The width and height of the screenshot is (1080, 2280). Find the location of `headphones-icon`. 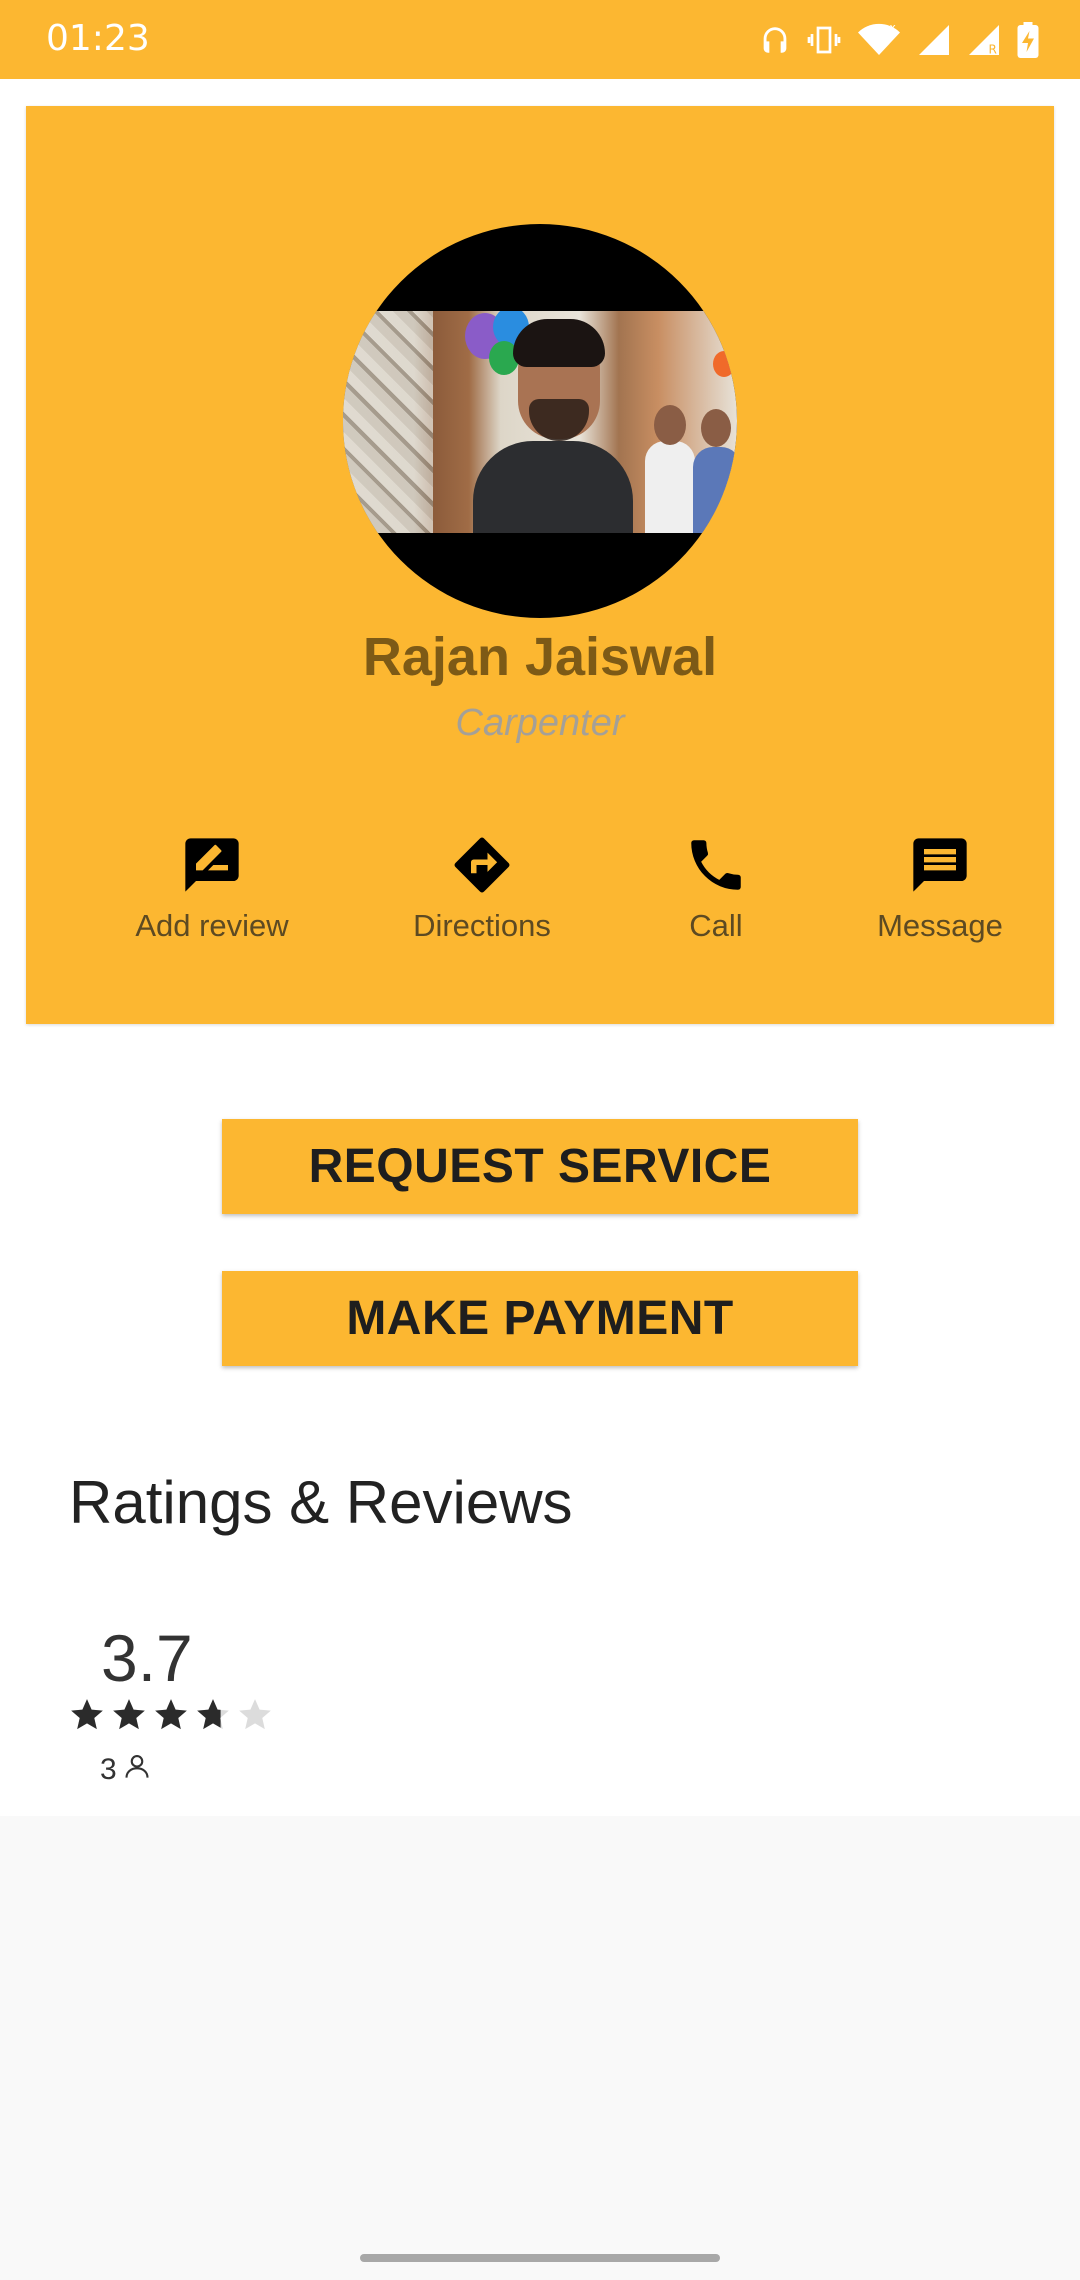

headphones-icon is located at coordinates (775, 40).